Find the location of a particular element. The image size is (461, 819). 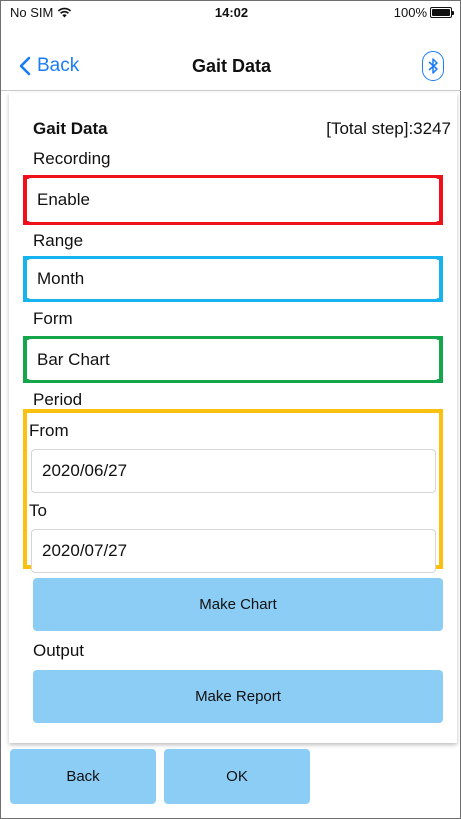

nav-back-button: Back is located at coordinates (49, 66).